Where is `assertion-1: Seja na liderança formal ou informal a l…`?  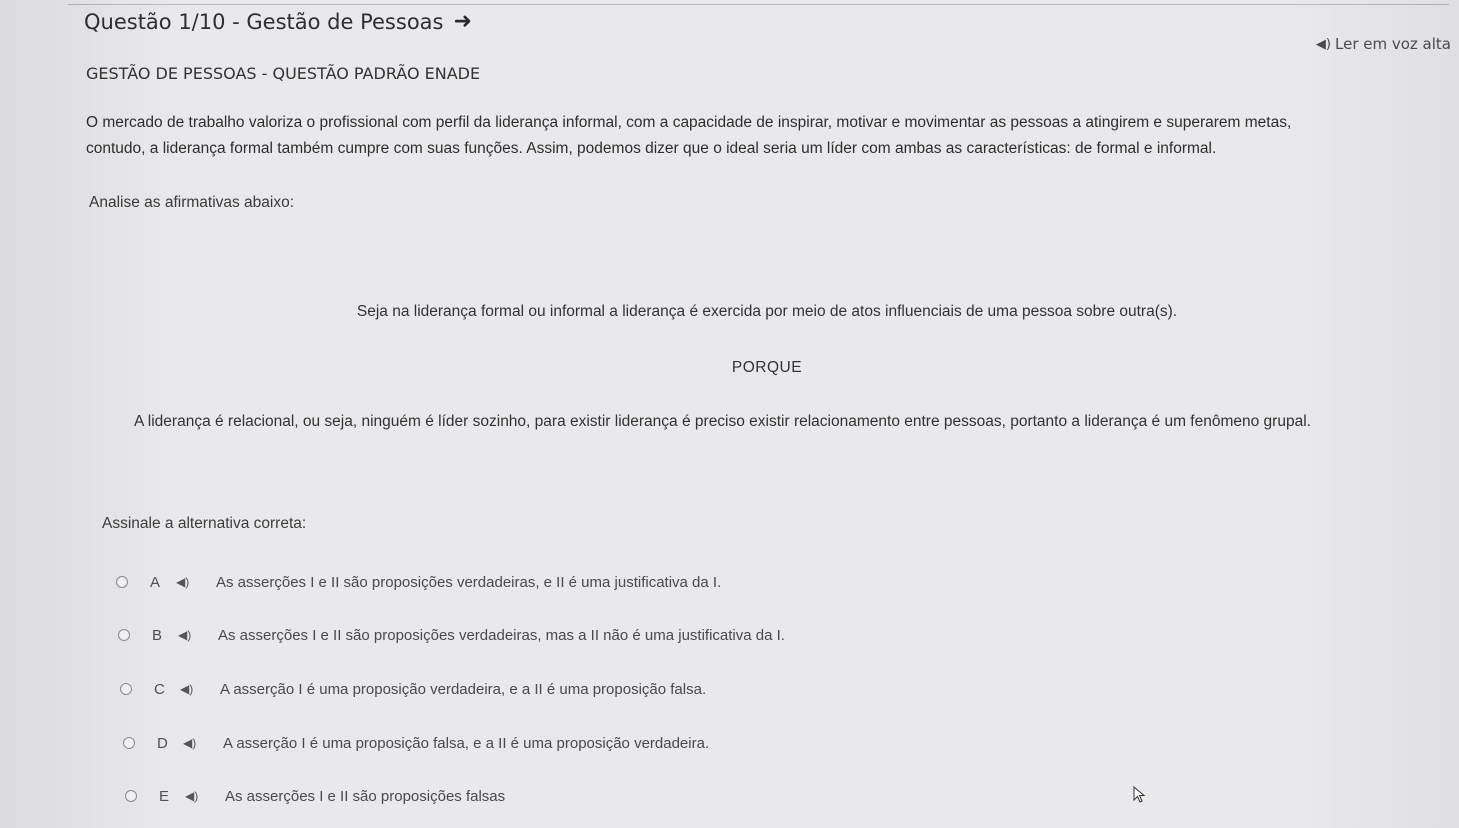 assertion-1: Seja na liderança formal ou informal a l… is located at coordinates (767, 311).